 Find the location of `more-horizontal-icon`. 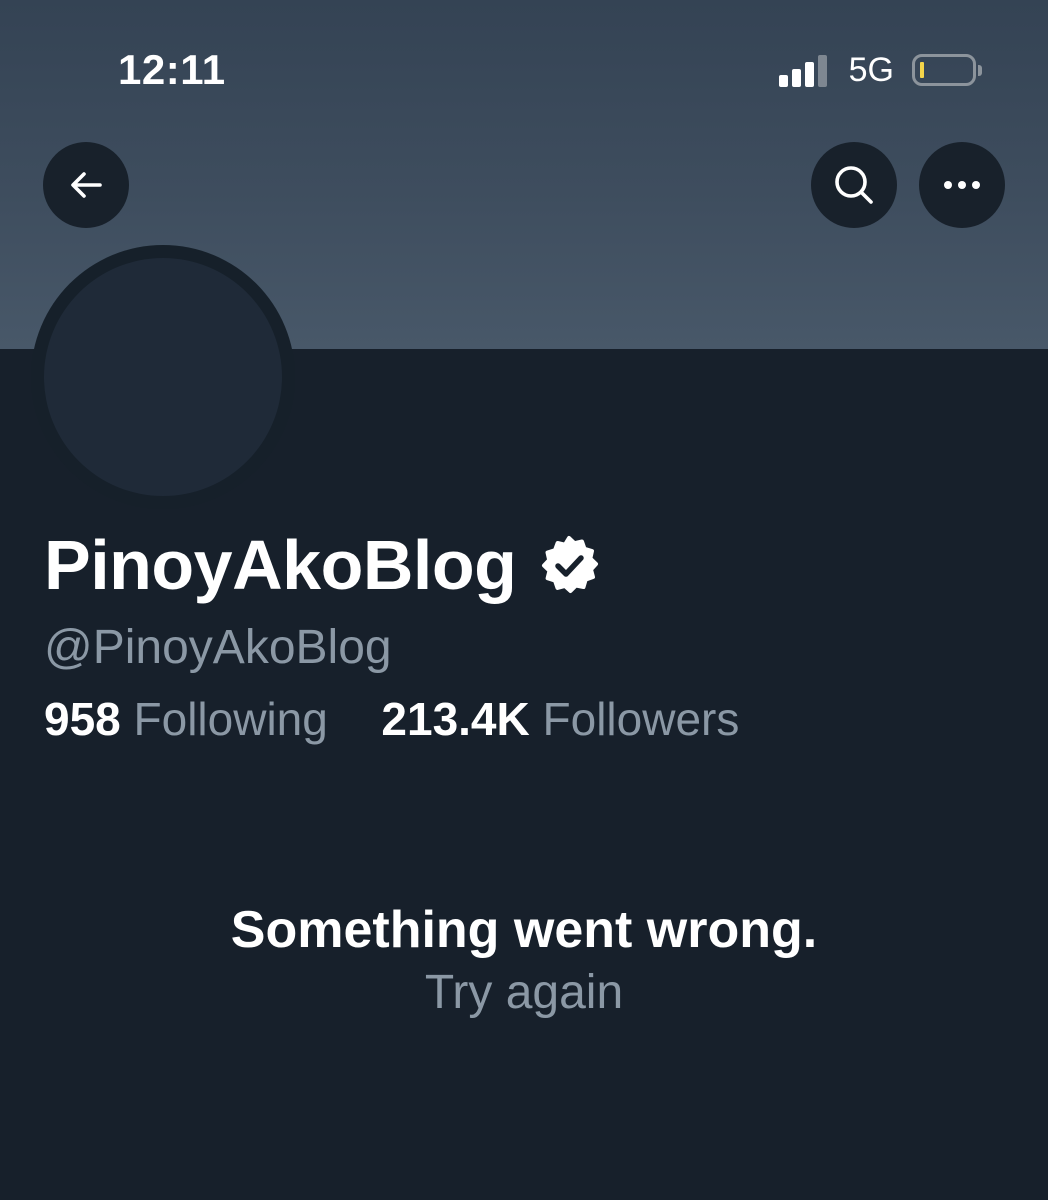

more-horizontal-icon is located at coordinates (962, 185).